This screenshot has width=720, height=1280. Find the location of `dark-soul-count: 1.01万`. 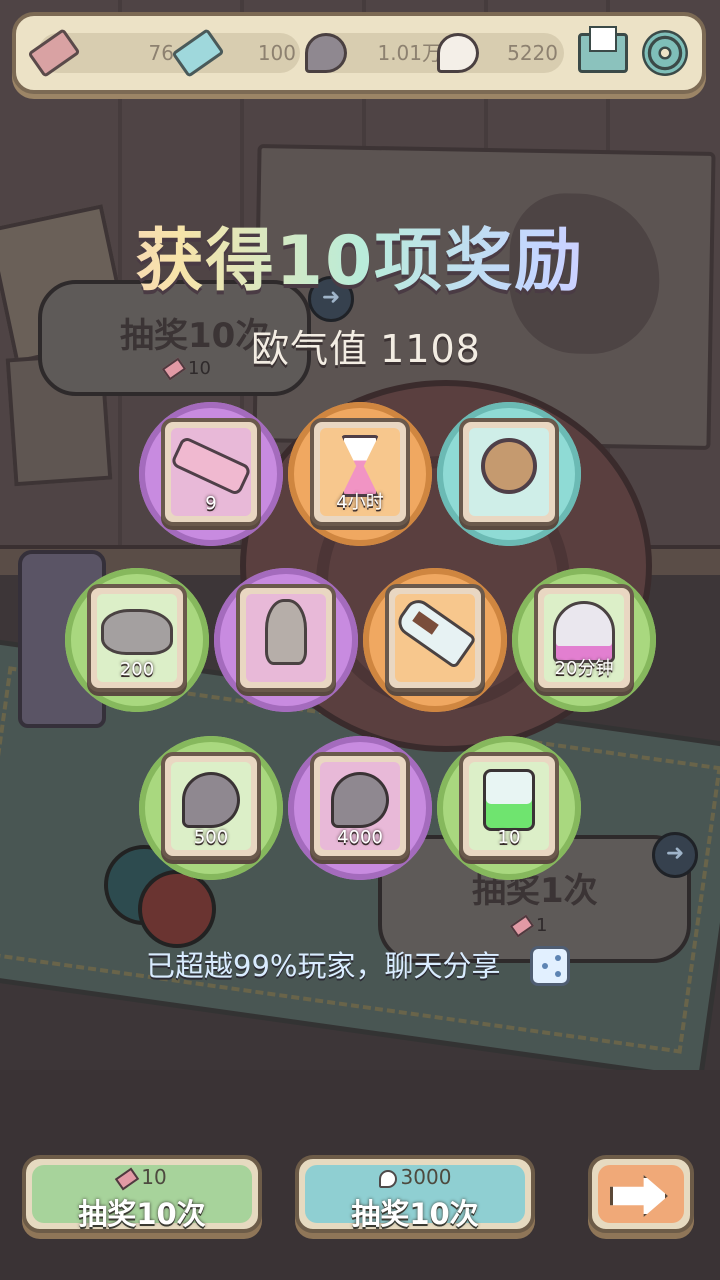

dark-soul-count: 1.01万 is located at coordinates (409, 53).